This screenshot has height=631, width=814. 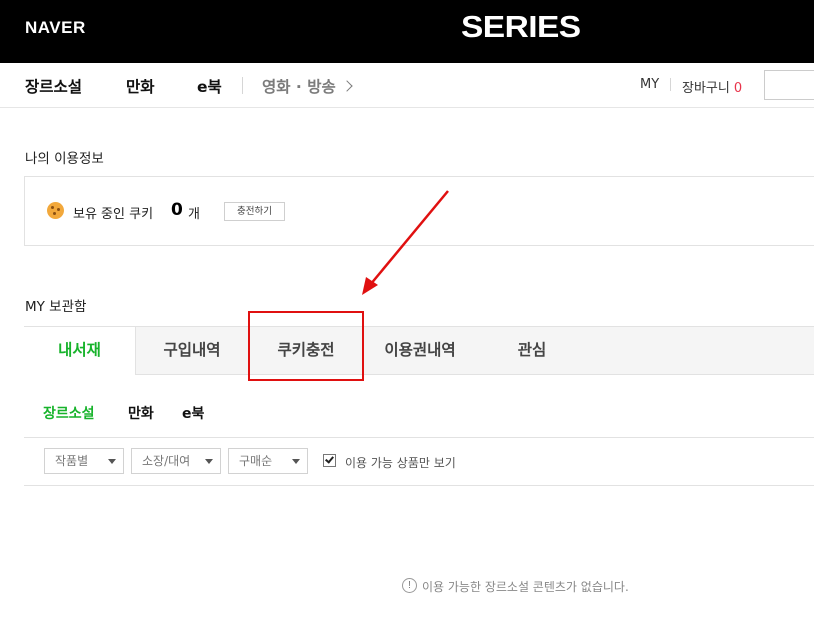 What do you see at coordinates (55, 28) in the screenshot?
I see `naver-logo: NAVER` at bounding box center [55, 28].